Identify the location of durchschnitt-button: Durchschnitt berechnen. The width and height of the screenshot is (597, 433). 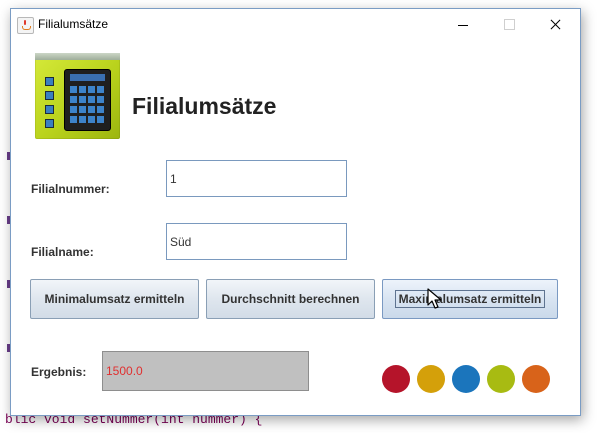
(290, 299).